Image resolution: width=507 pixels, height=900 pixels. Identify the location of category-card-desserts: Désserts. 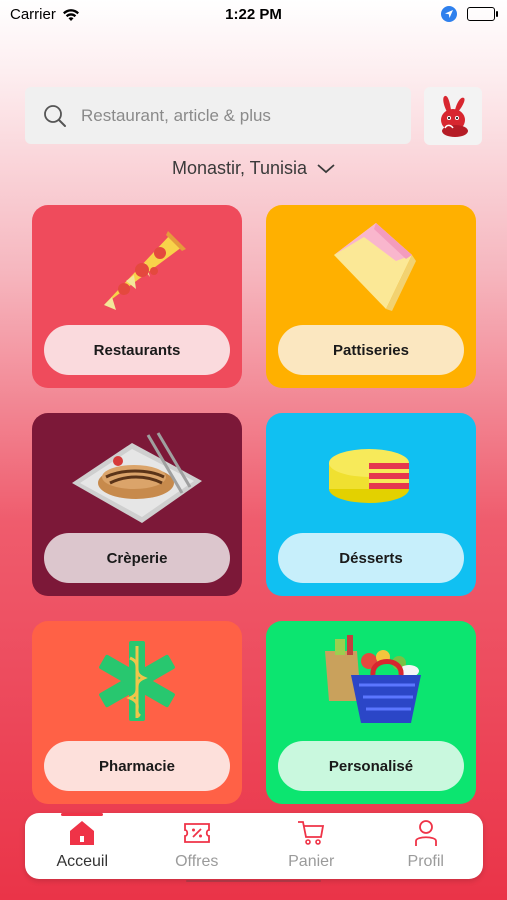
(371, 504).